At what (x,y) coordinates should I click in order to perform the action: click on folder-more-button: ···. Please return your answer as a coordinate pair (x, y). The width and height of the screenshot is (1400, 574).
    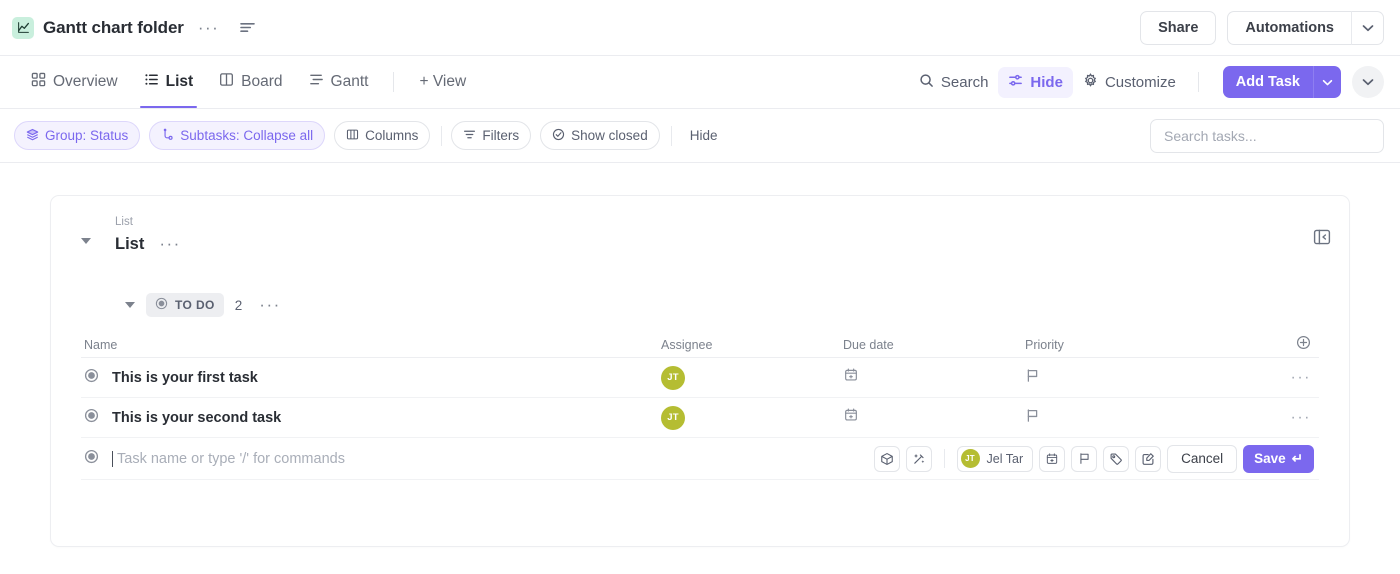
    Looking at the image, I should click on (208, 28).